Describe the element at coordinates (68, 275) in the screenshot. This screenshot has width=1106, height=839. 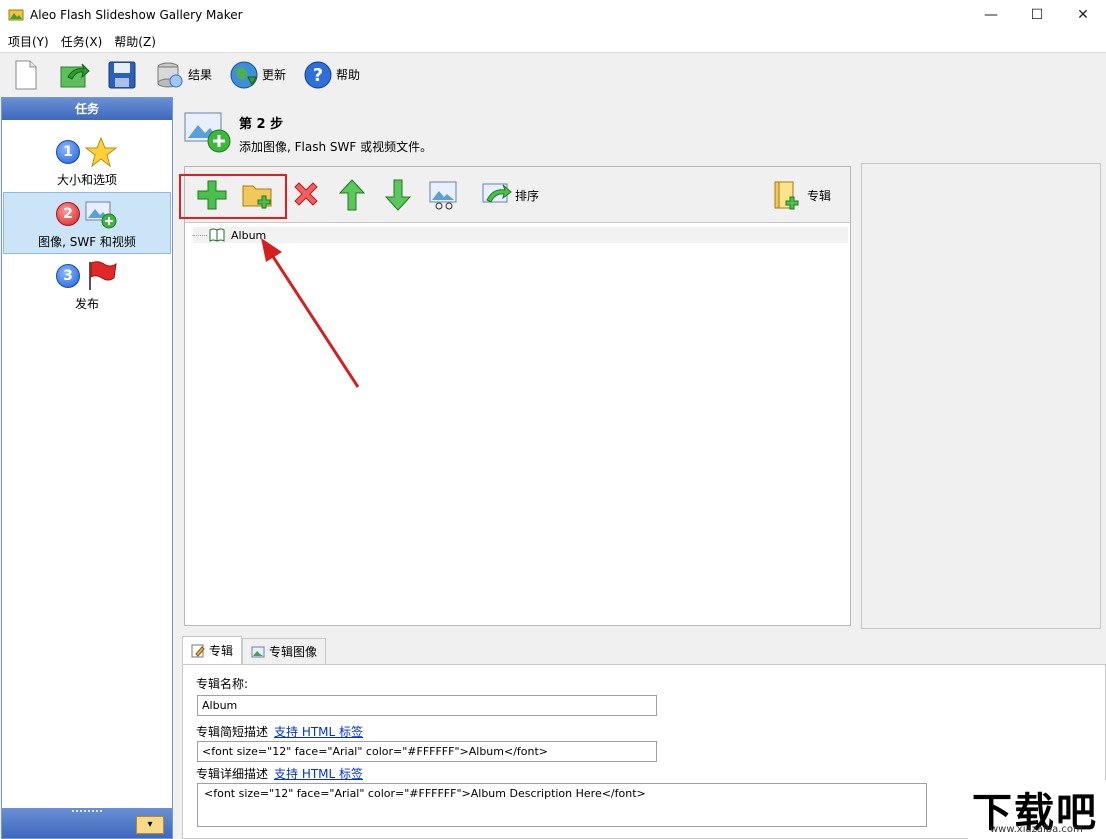
I see `step-number-badge: 3` at that location.